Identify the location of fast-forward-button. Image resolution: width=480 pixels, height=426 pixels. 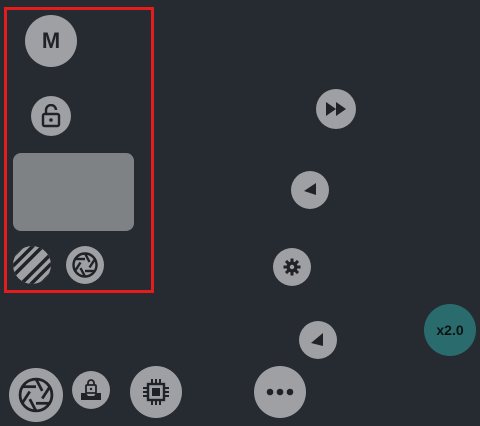
(336, 109).